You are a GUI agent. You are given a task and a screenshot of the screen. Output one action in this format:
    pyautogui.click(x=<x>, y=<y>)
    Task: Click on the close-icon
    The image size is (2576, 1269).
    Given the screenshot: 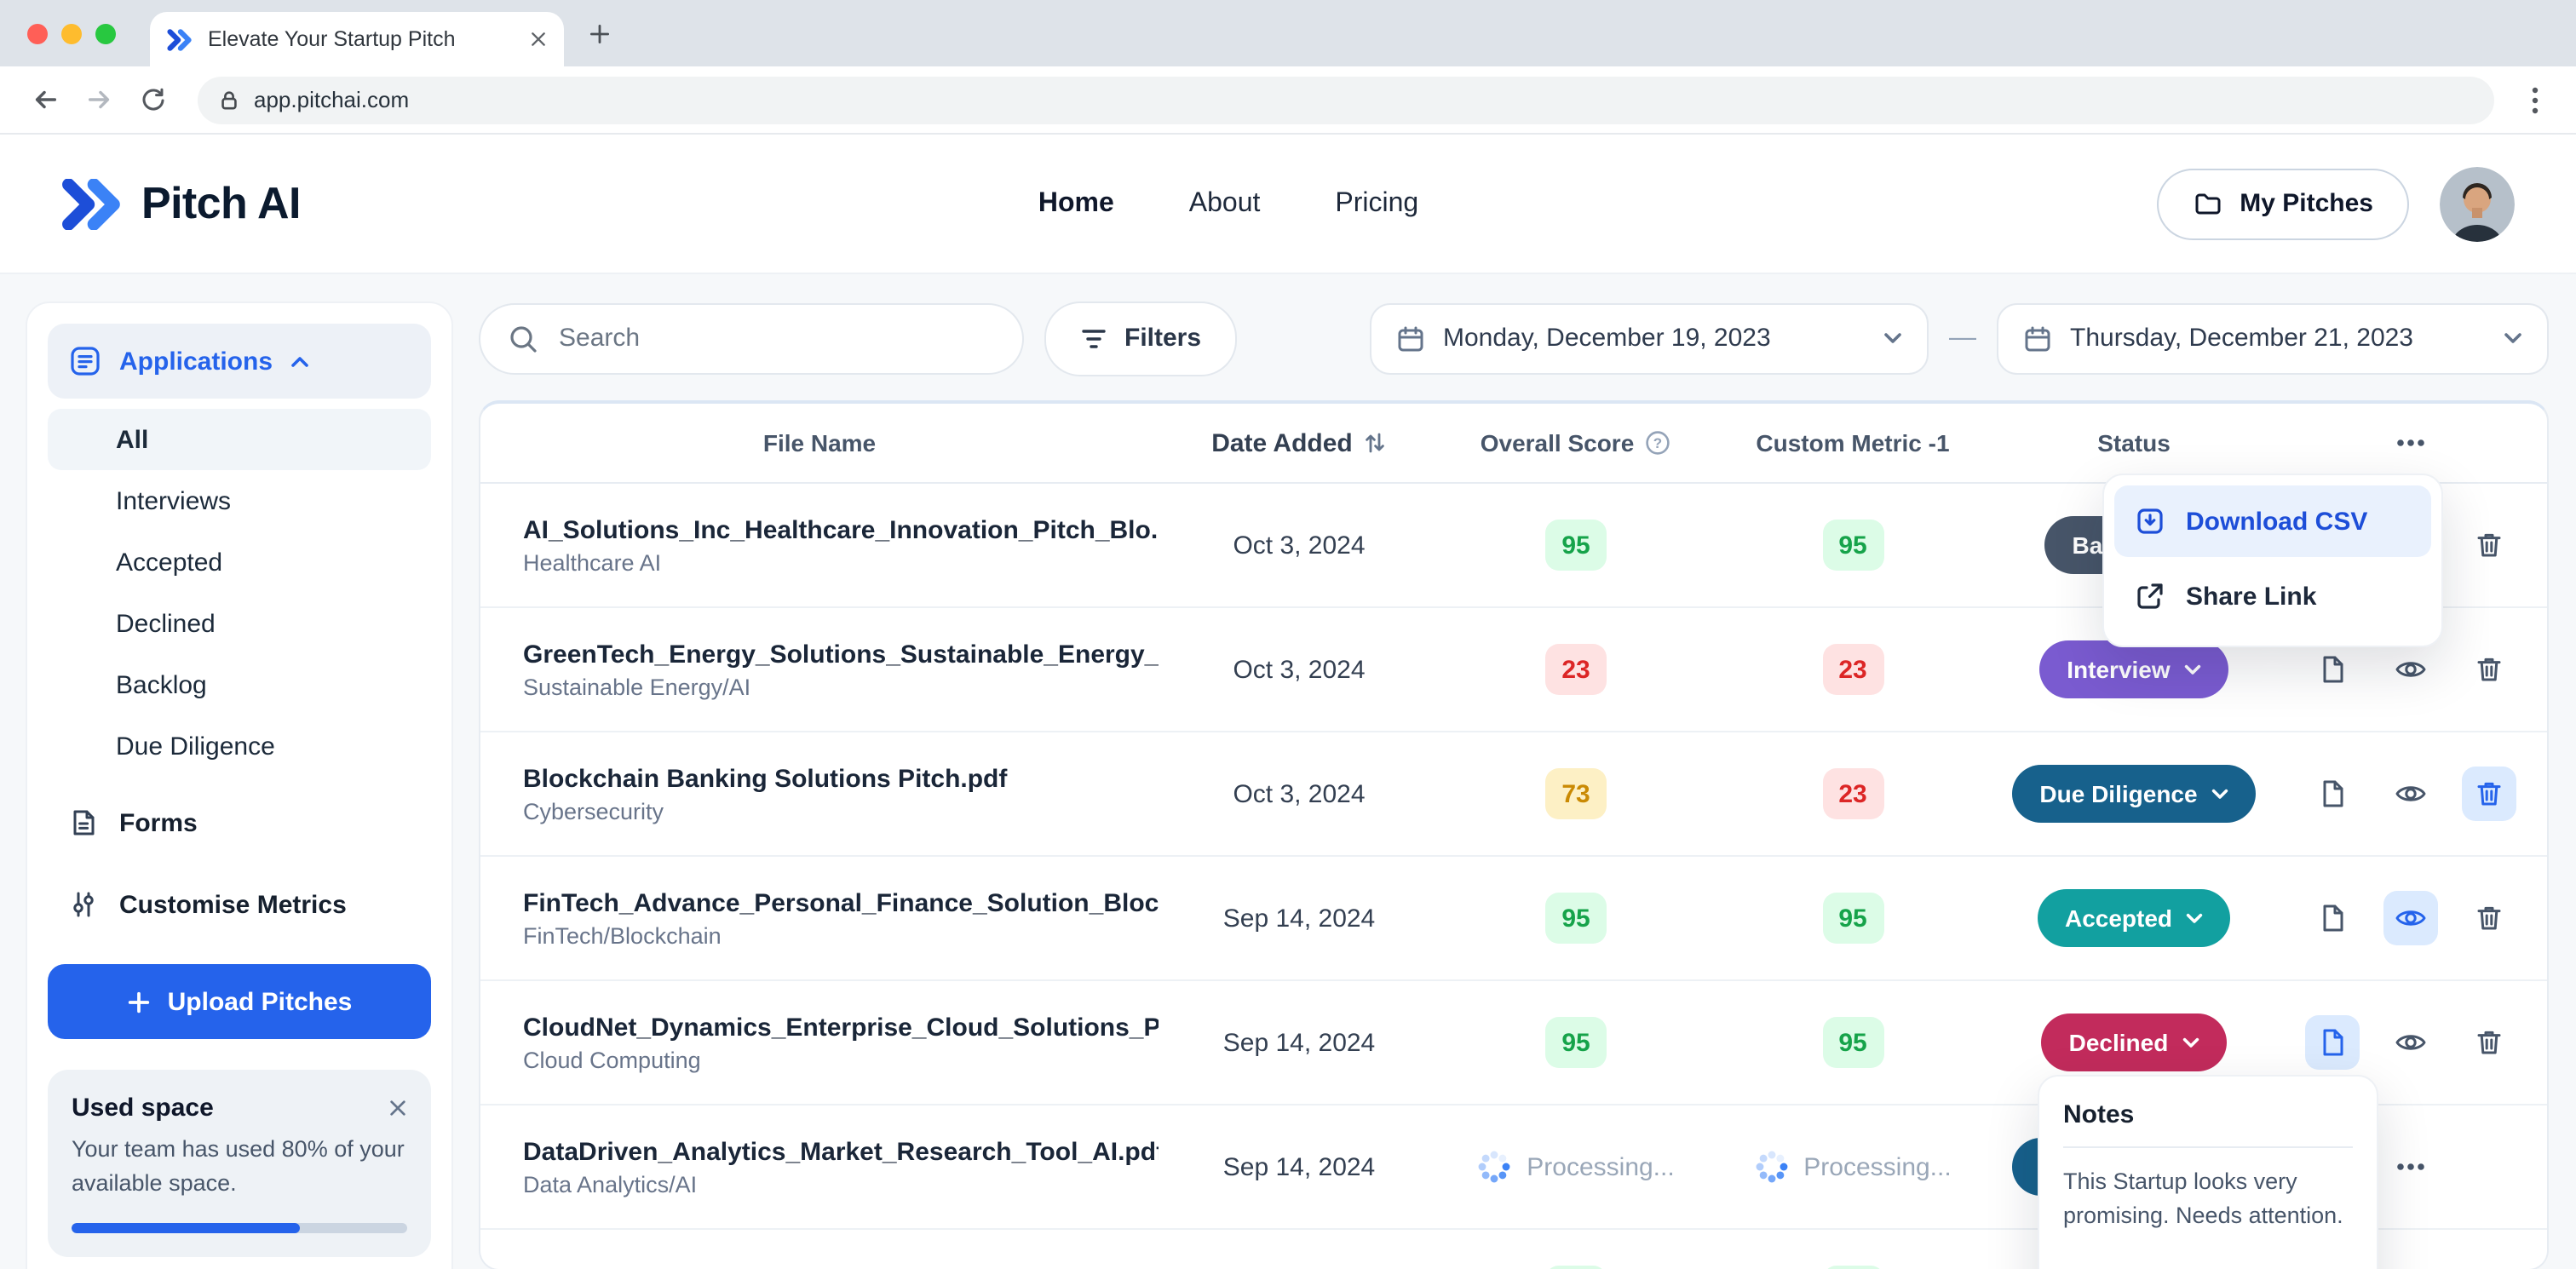 What is the action you would take?
    pyautogui.click(x=398, y=1108)
    